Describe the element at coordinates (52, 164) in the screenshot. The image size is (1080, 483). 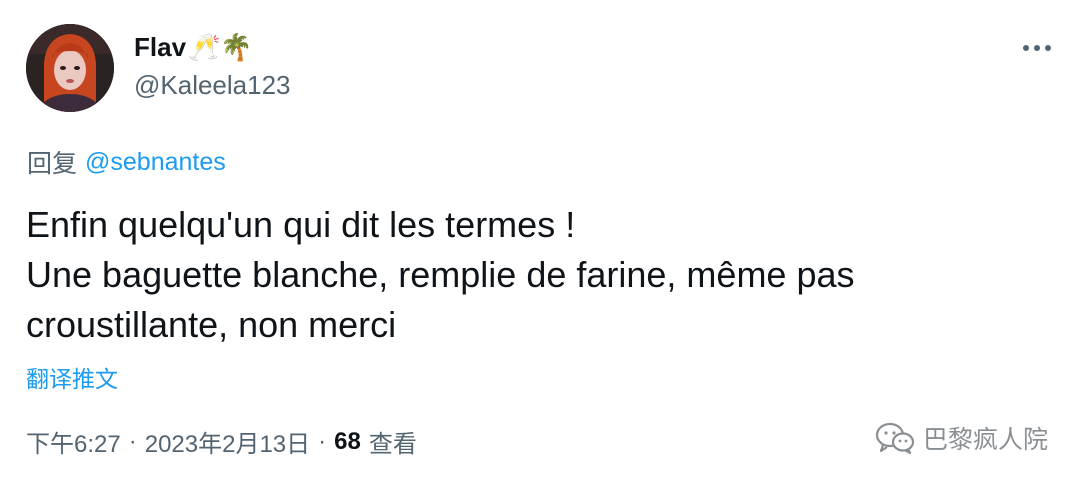
I see `reply-prefix: 回复` at that location.